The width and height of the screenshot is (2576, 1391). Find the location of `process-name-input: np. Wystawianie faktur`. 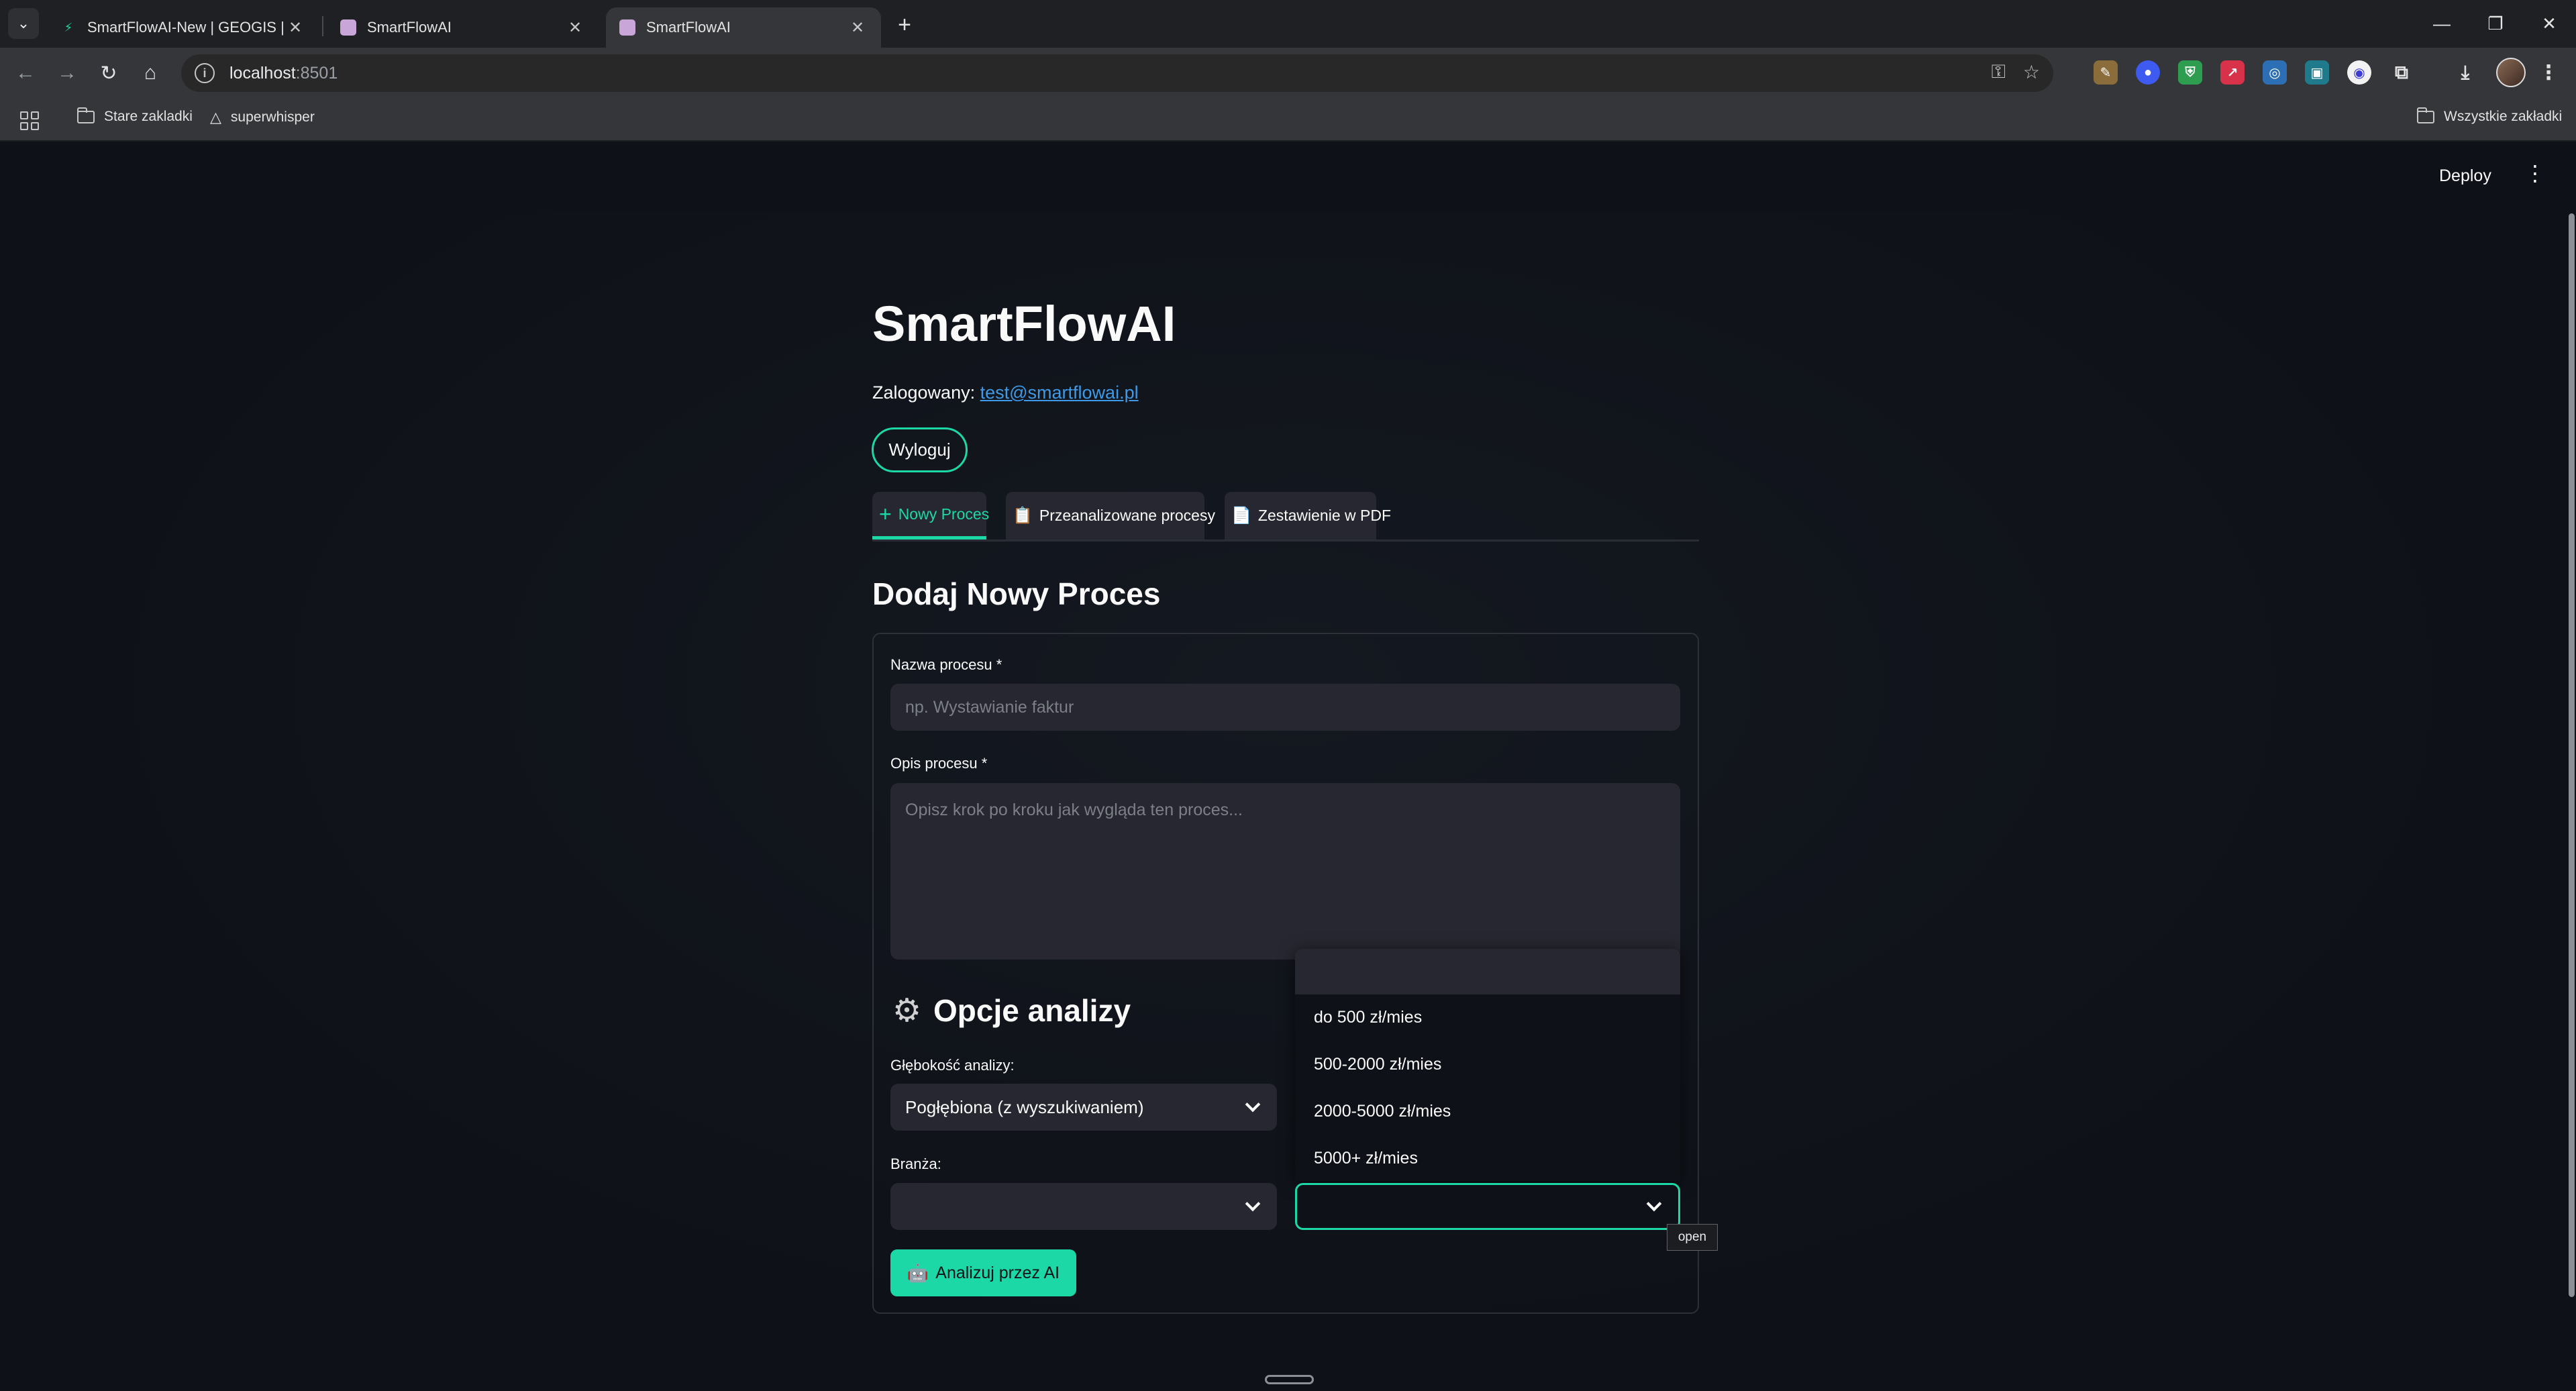

process-name-input: np. Wystawianie faktur is located at coordinates (1285, 707).